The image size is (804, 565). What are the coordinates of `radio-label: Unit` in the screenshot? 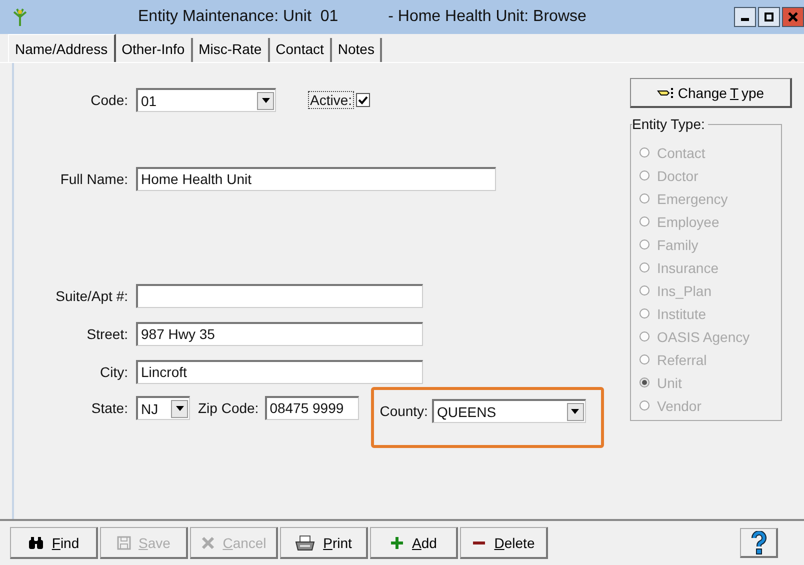 It's located at (669, 382).